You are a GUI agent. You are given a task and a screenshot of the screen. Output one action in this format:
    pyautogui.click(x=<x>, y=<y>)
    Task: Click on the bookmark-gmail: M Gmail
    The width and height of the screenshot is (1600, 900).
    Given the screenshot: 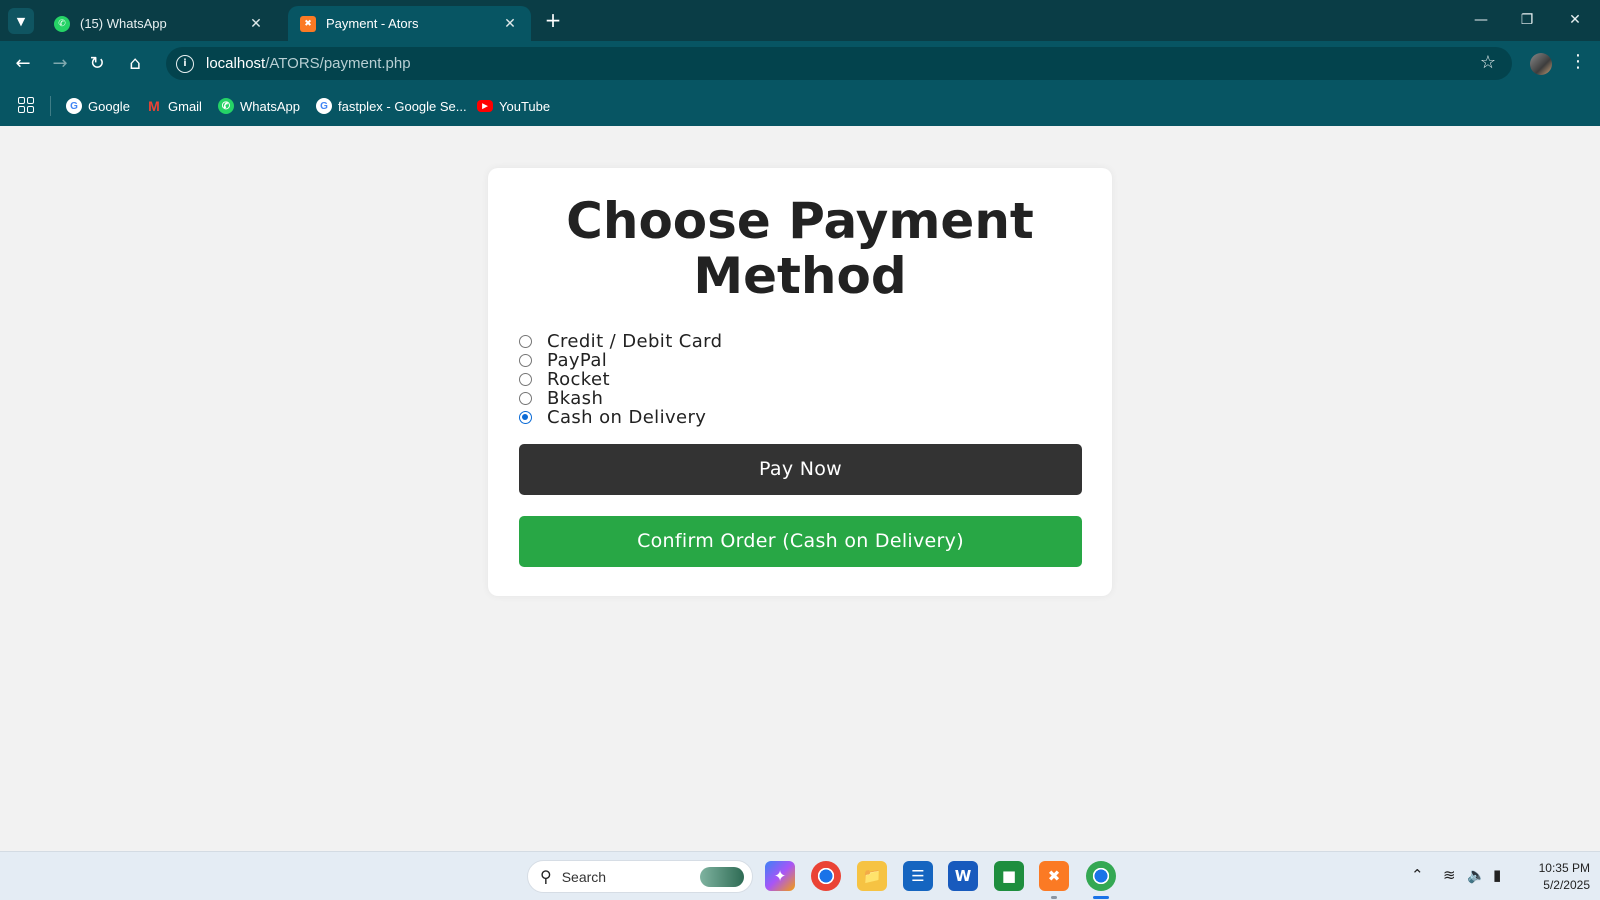 What is the action you would take?
    pyautogui.click(x=174, y=106)
    